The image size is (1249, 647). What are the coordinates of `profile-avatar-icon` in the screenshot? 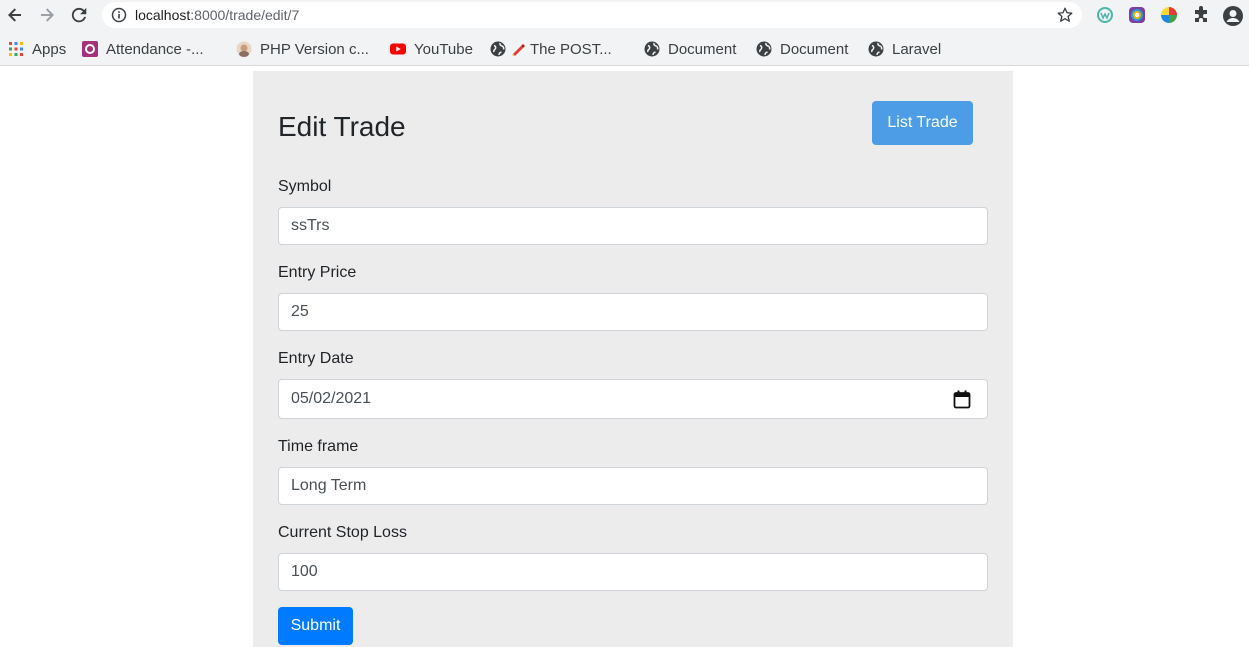 It's located at (1233, 16).